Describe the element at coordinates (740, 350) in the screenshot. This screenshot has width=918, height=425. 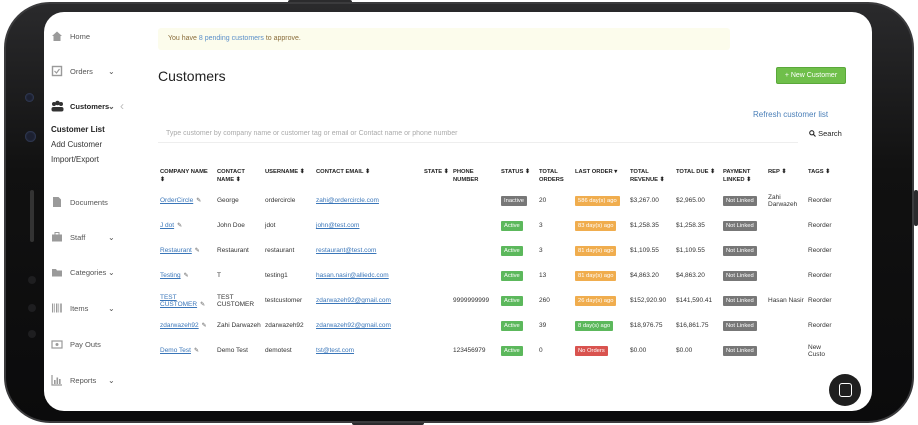
I see `payment-linked-badge: Not Linked` at that location.